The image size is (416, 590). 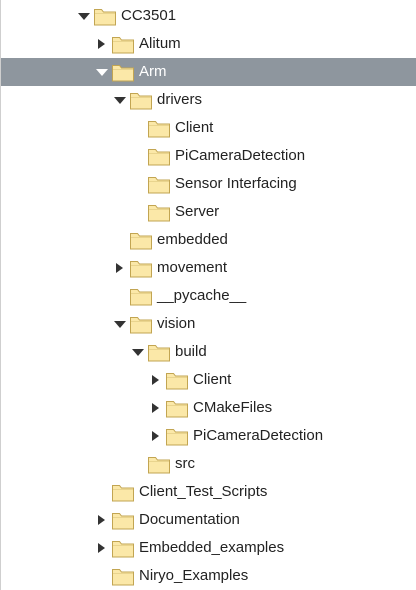 I want to click on tree-item-label: vision, so click(x=176, y=323).